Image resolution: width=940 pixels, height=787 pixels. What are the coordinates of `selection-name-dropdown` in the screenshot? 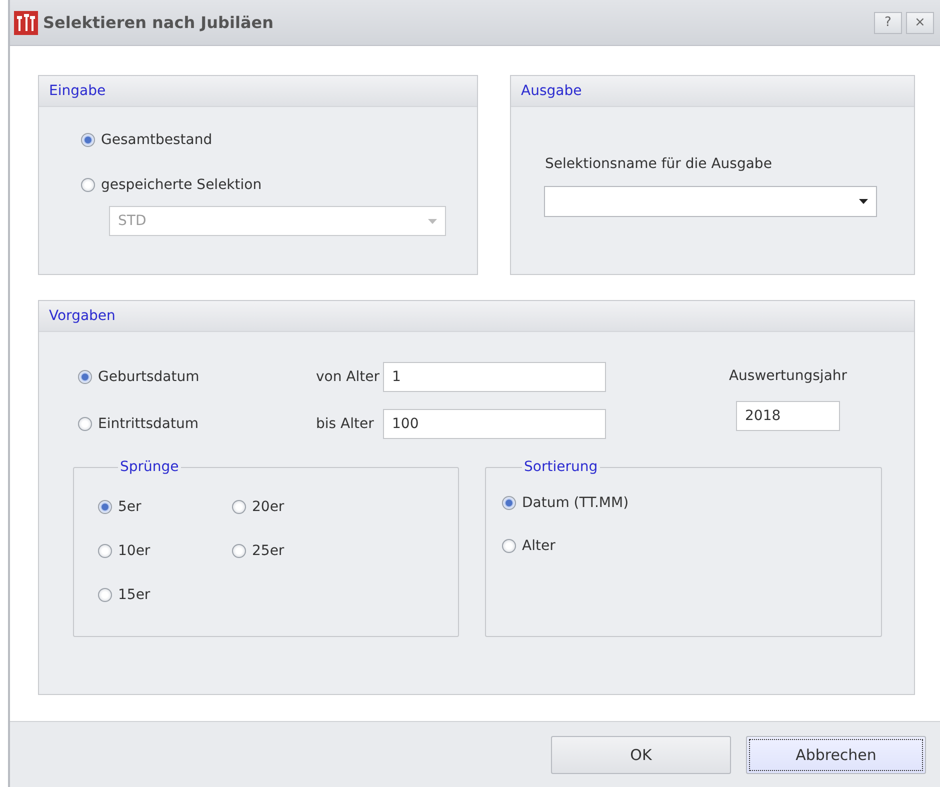 It's located at (710, 201).